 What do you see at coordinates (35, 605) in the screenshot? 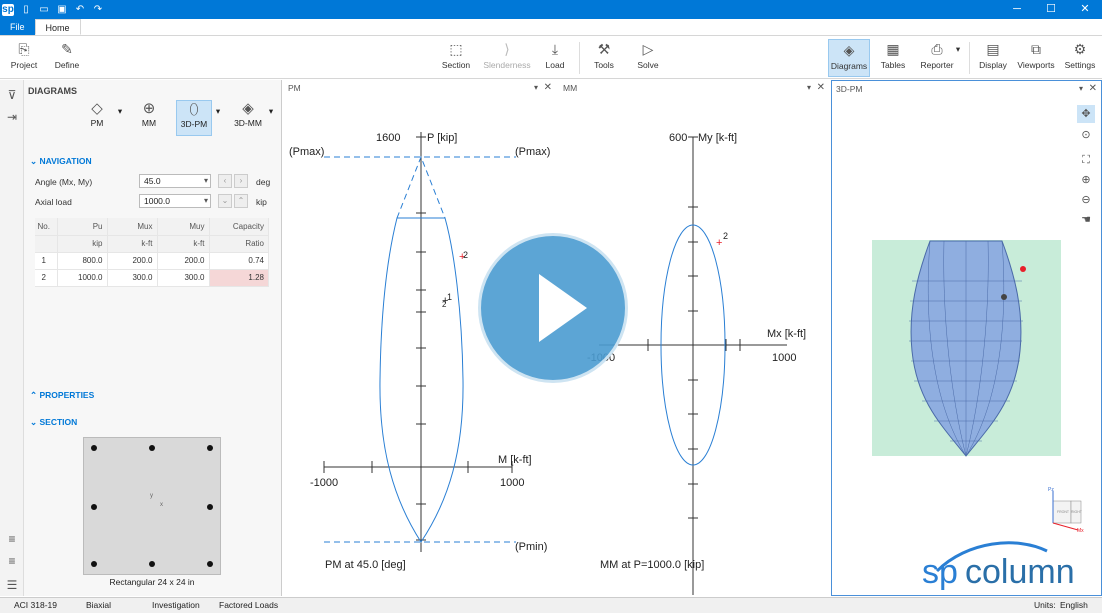
I see `status-code: ACI 318-19` at bounding box center [35, 605].